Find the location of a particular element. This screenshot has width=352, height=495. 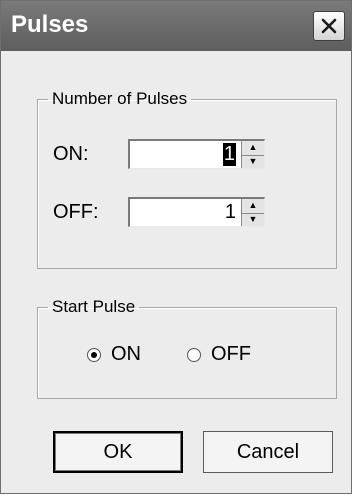

on-pulses-decrement-button: ▼ is located at coordinates (253, 162).